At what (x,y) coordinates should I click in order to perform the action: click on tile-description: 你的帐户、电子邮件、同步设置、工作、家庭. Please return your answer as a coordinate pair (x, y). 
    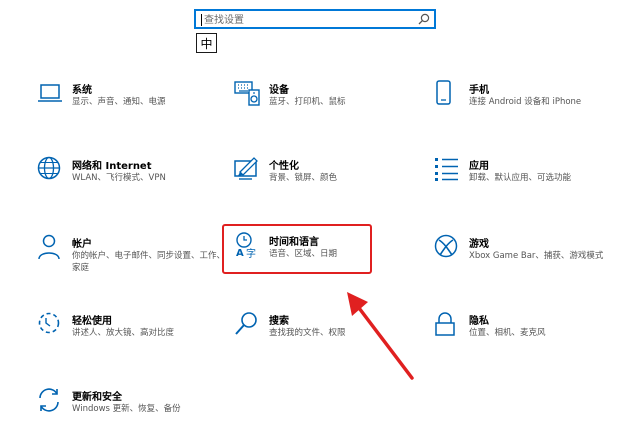
    Looking at the image, I should click on (149, 262).